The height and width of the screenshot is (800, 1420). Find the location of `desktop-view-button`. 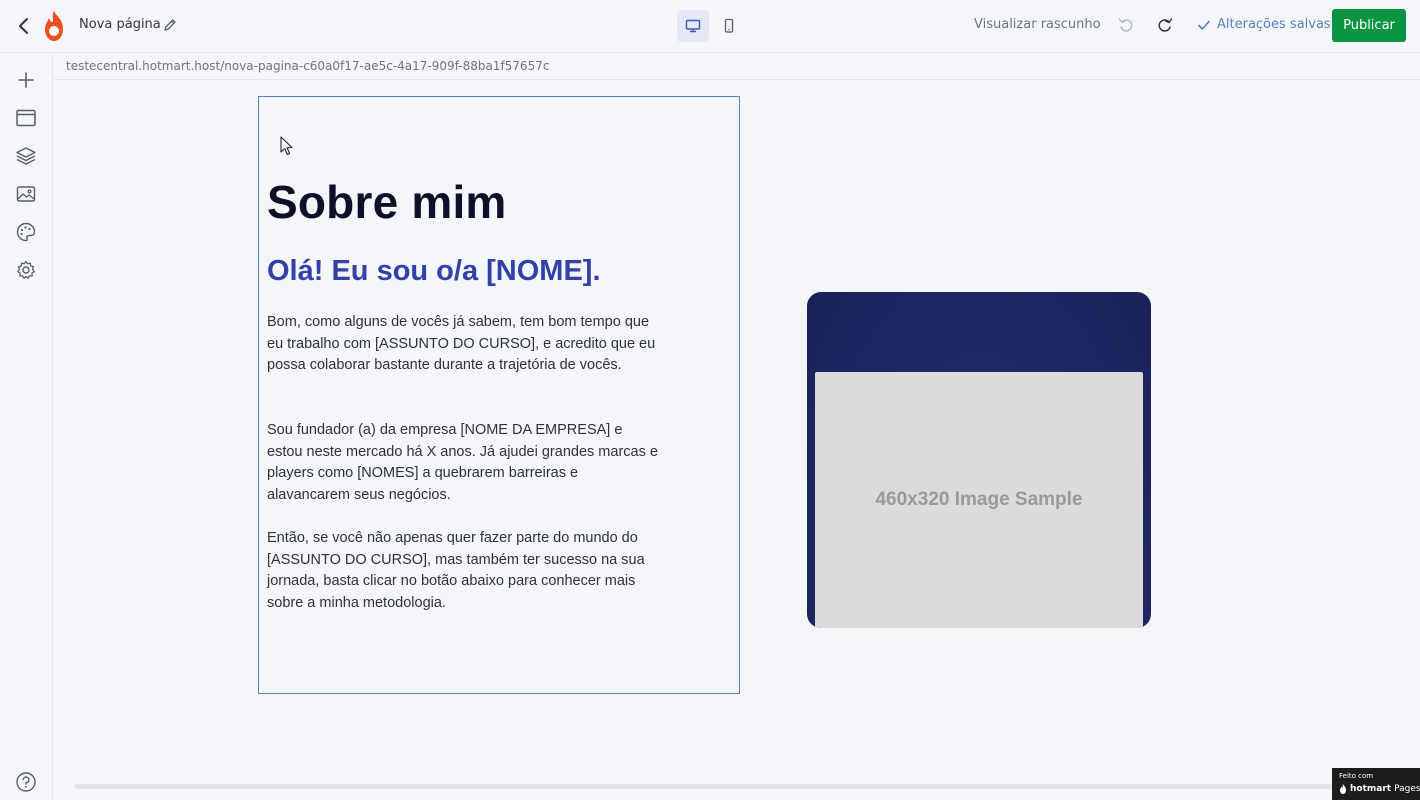

desktop-view-button is located at coordinates (693, 26).